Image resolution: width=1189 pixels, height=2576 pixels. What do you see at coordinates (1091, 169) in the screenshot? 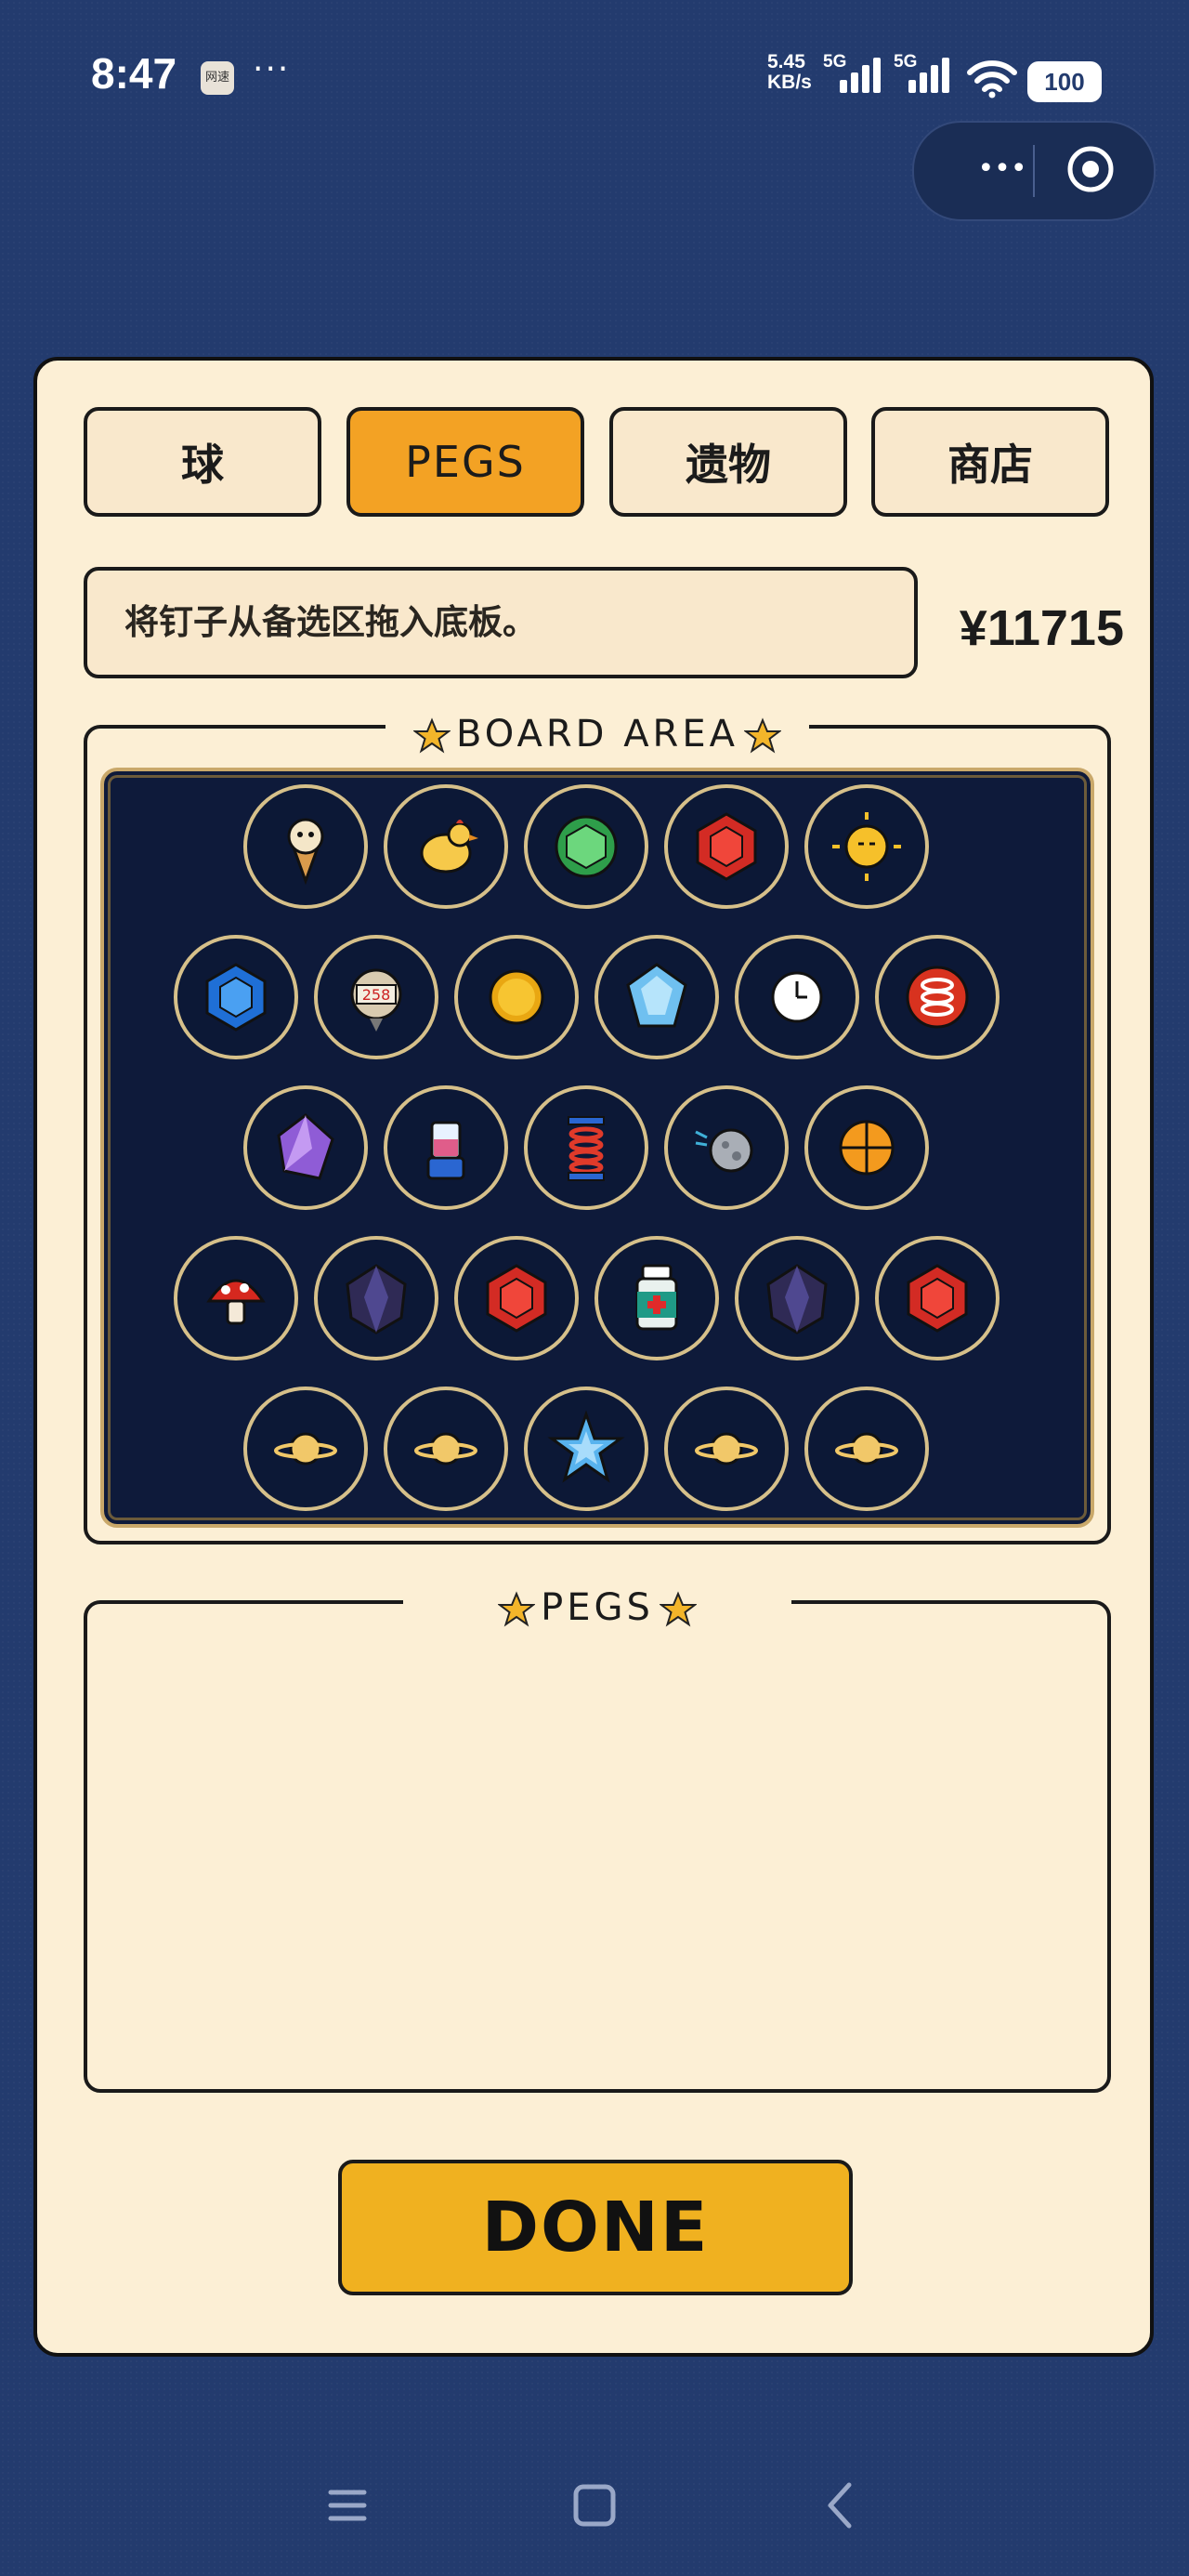
I see `target-icon` at bounding box center [1091, 169].